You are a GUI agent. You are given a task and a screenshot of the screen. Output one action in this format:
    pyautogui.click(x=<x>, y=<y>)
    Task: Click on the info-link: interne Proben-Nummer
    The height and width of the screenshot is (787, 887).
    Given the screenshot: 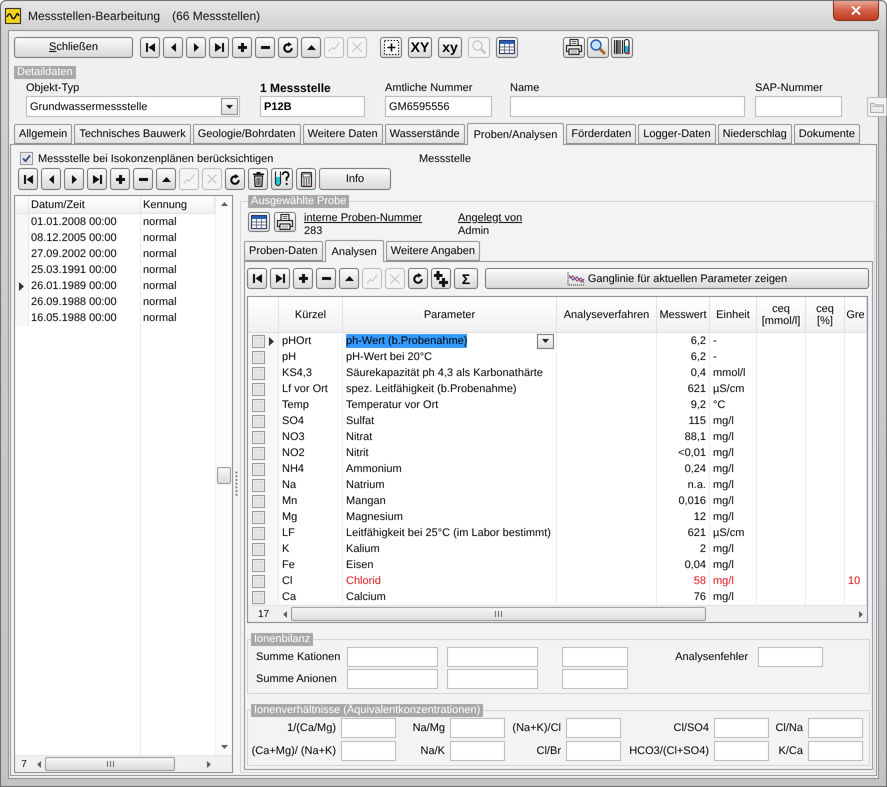 What is the action you would take?
    pyautogui.click(x=363, y=218)
    